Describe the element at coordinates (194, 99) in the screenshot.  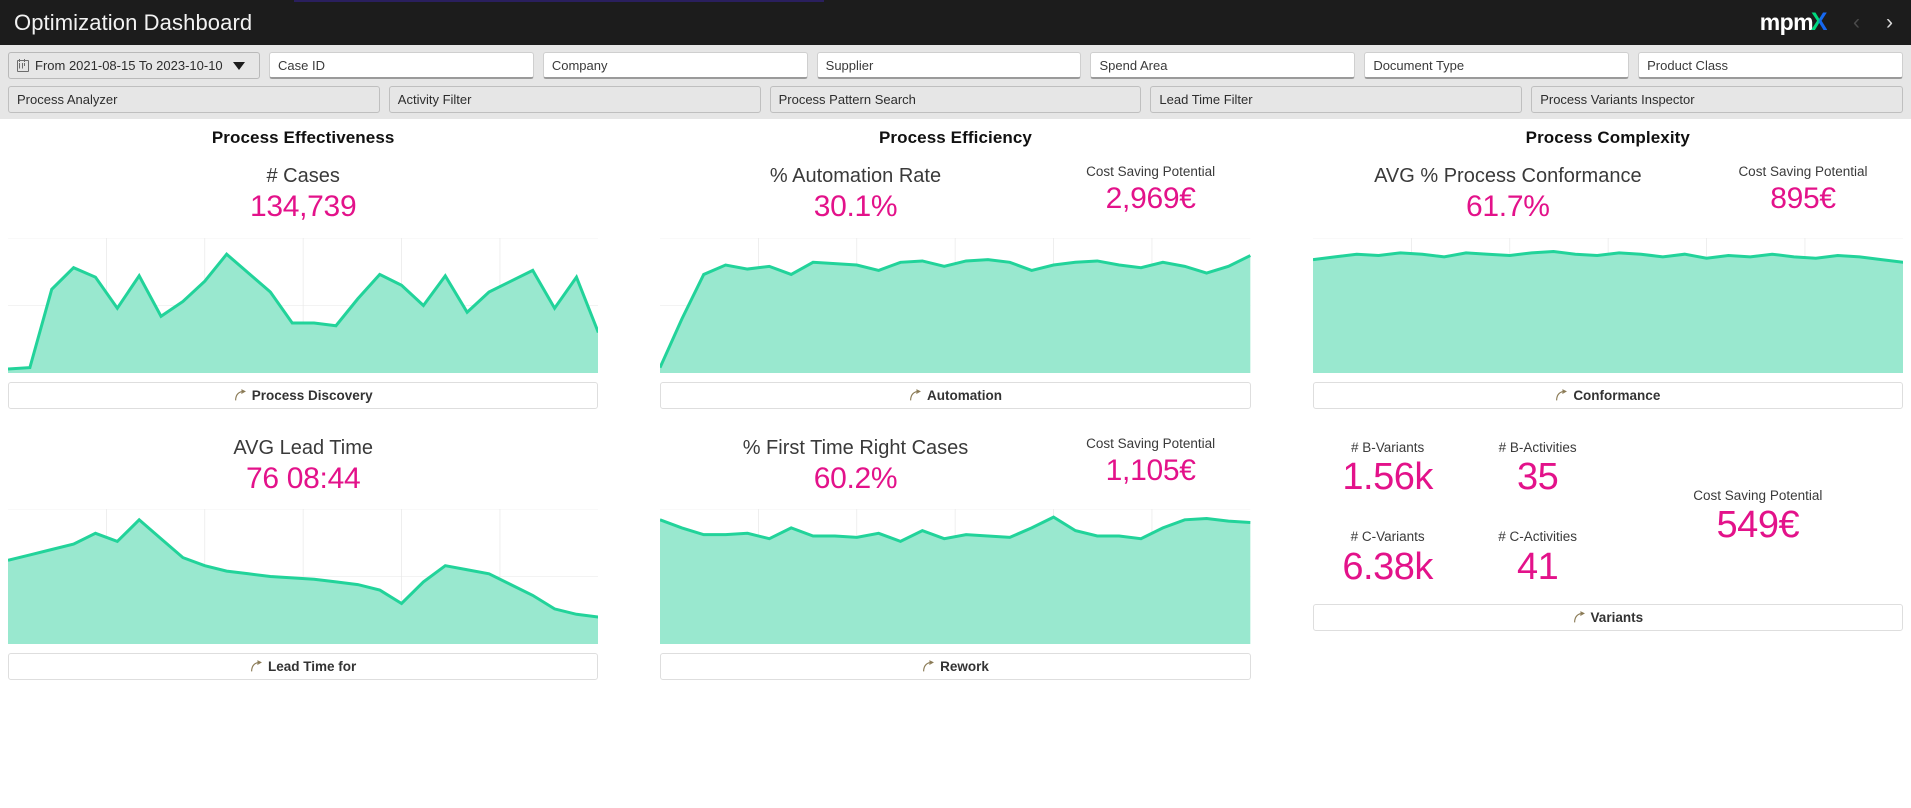
I see `tool-process-analyzer: Process Analyzer` at that location.